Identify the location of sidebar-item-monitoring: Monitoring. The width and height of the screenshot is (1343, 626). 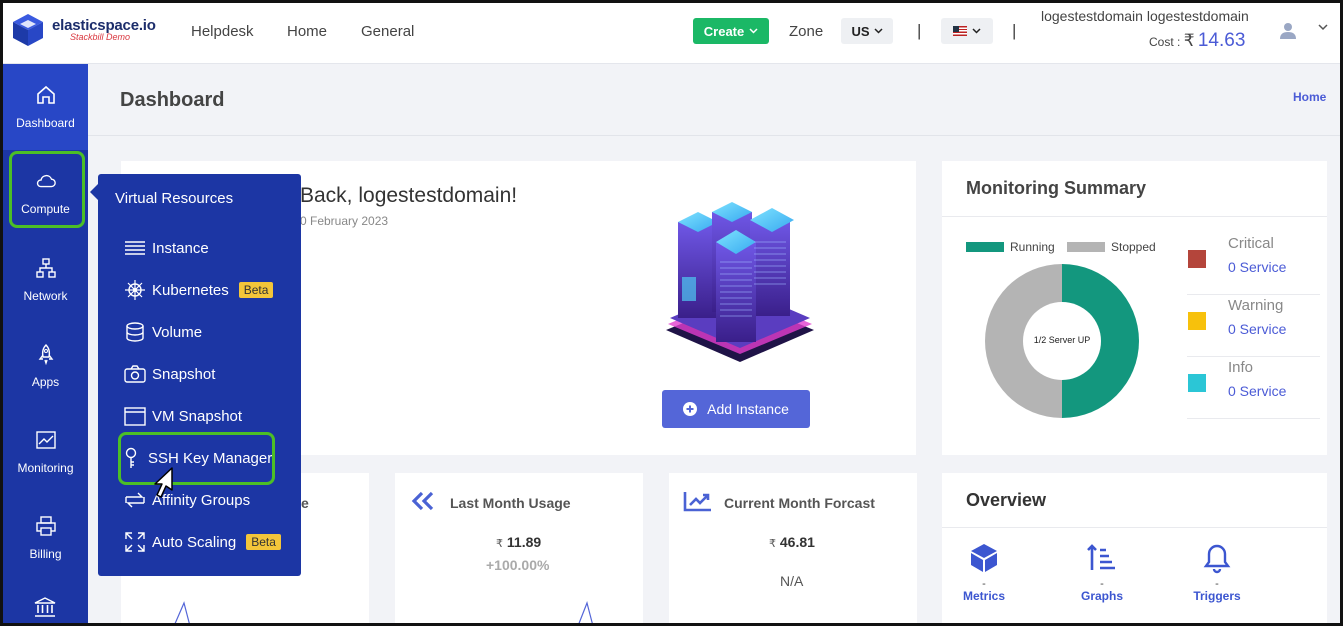
(45, 452).